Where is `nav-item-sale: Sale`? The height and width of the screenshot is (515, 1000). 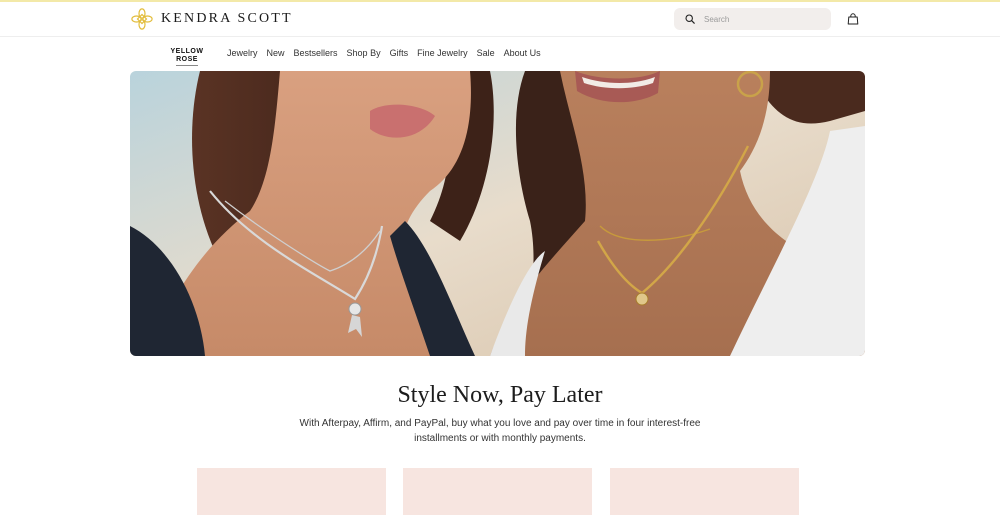
nav-item-sale: Sale is located at coordinates (486, 53).